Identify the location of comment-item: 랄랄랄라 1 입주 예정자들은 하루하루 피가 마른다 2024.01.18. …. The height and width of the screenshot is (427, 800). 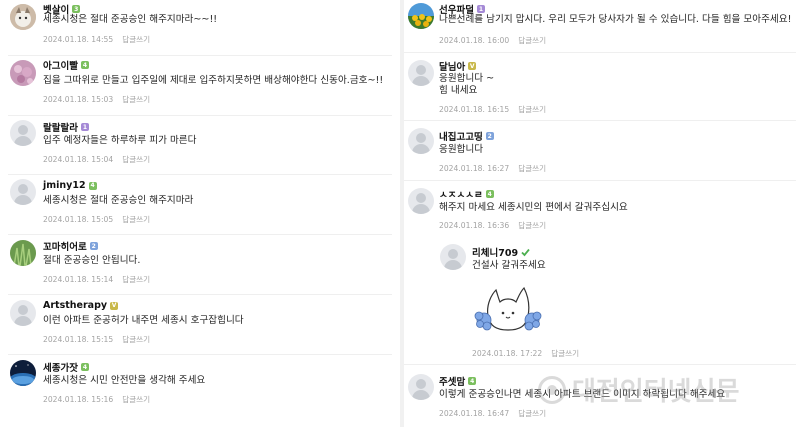
(200, 145).